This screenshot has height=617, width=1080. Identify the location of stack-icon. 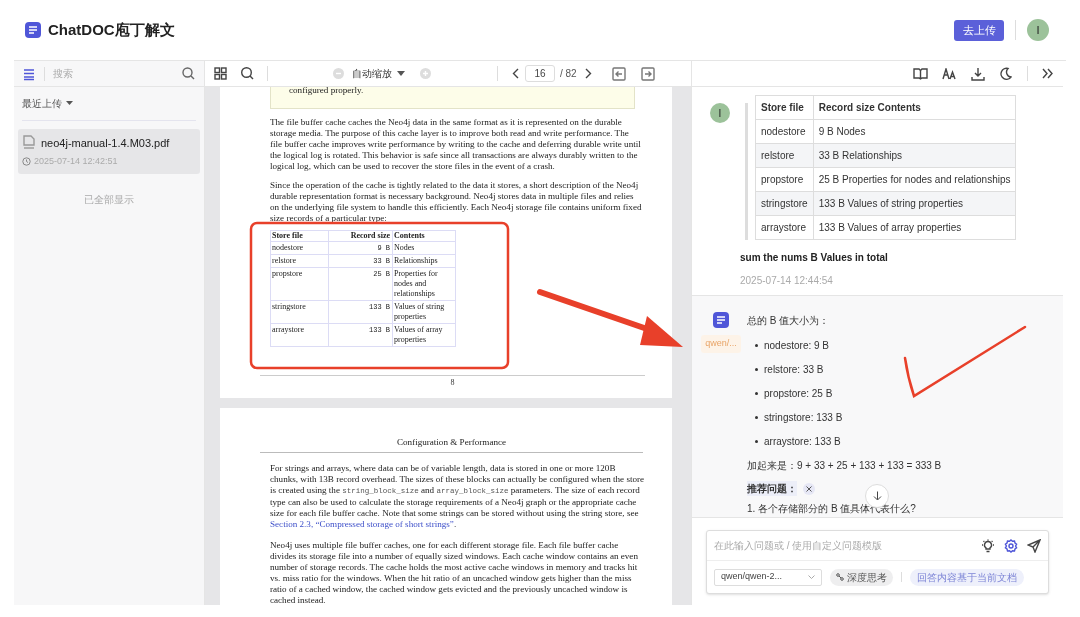
(29, 73).